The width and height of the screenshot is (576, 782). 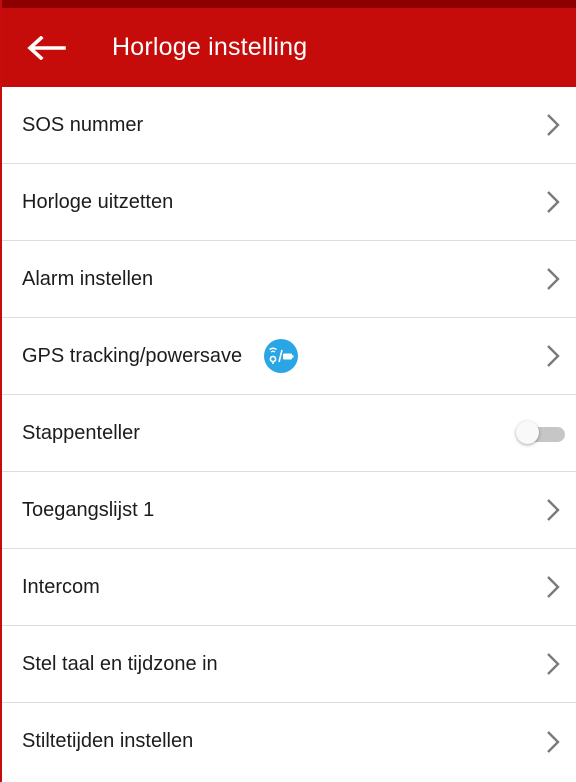 I want to click on setting-alarm: Alarm instellen, so click(x=288, y=279).